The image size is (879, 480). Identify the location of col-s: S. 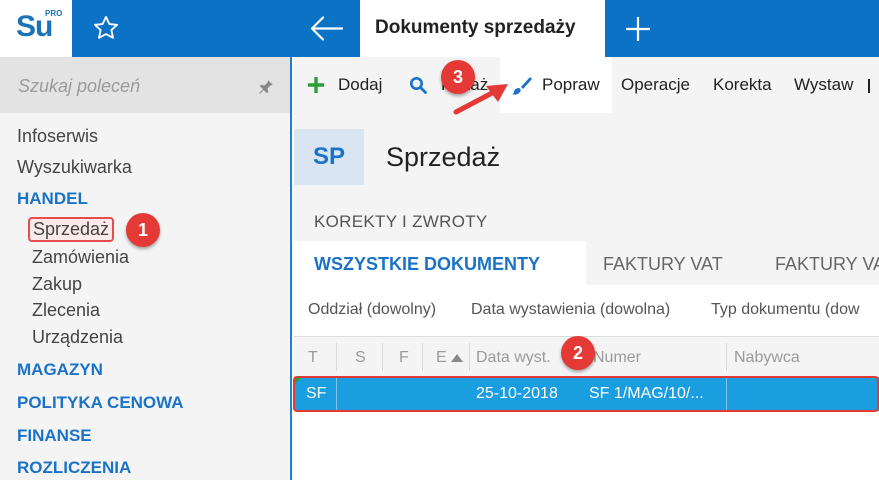
(360, 358).